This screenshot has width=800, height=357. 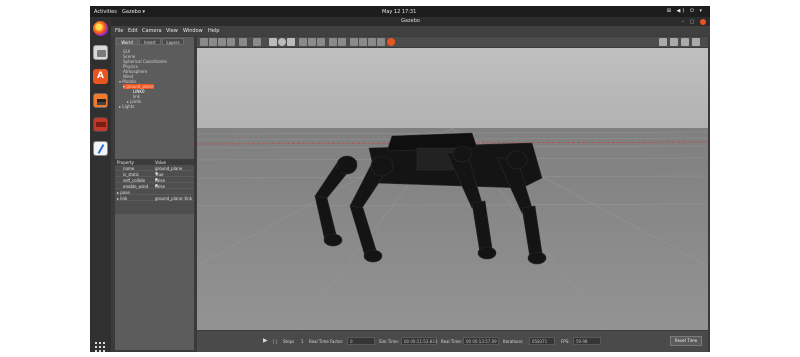 I want to click on real-time-label: Real Time:, so click(x=452, y=341).